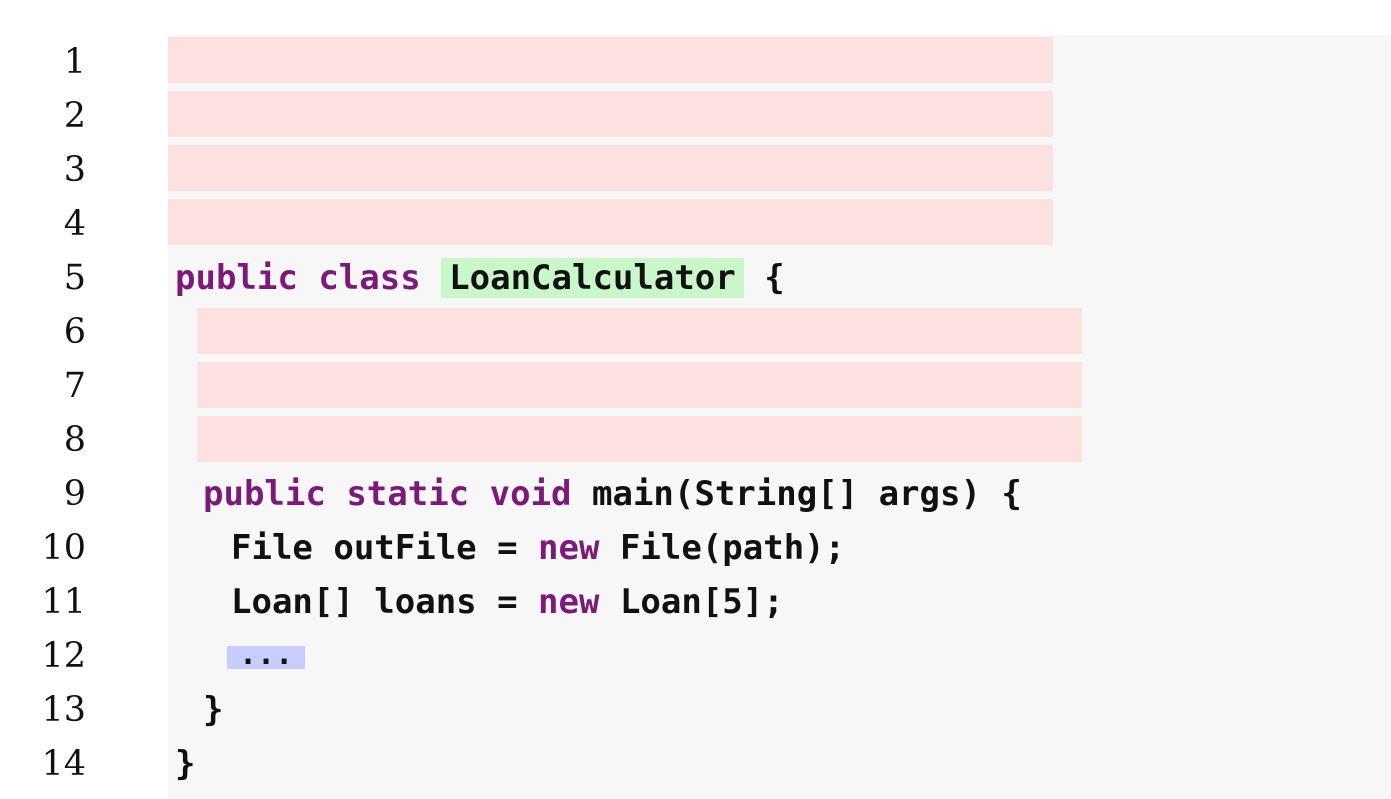 The image size is (1391, 799). I want to click on line-number: 9, so click(74, 494).